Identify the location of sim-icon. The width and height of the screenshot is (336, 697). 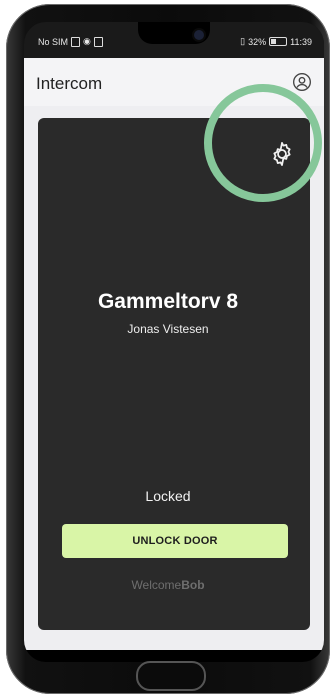
(76, 41).